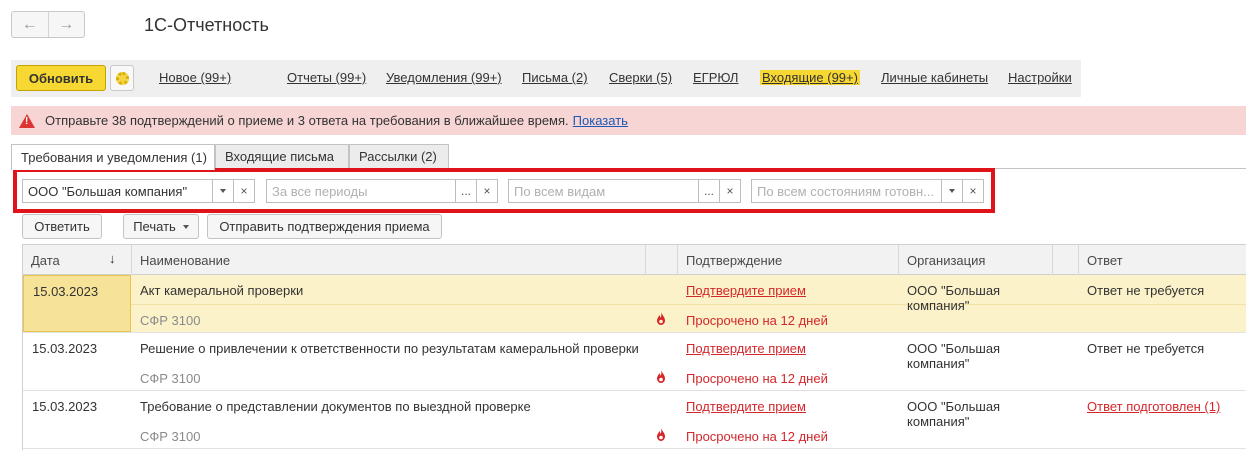 The width and height of the screenshot is (1246, 450). What do you see at coordinates (715, 77) in the screenshot?
I see `link-egrul: ЕГРЮЛ` at bounding box center [715, 77].